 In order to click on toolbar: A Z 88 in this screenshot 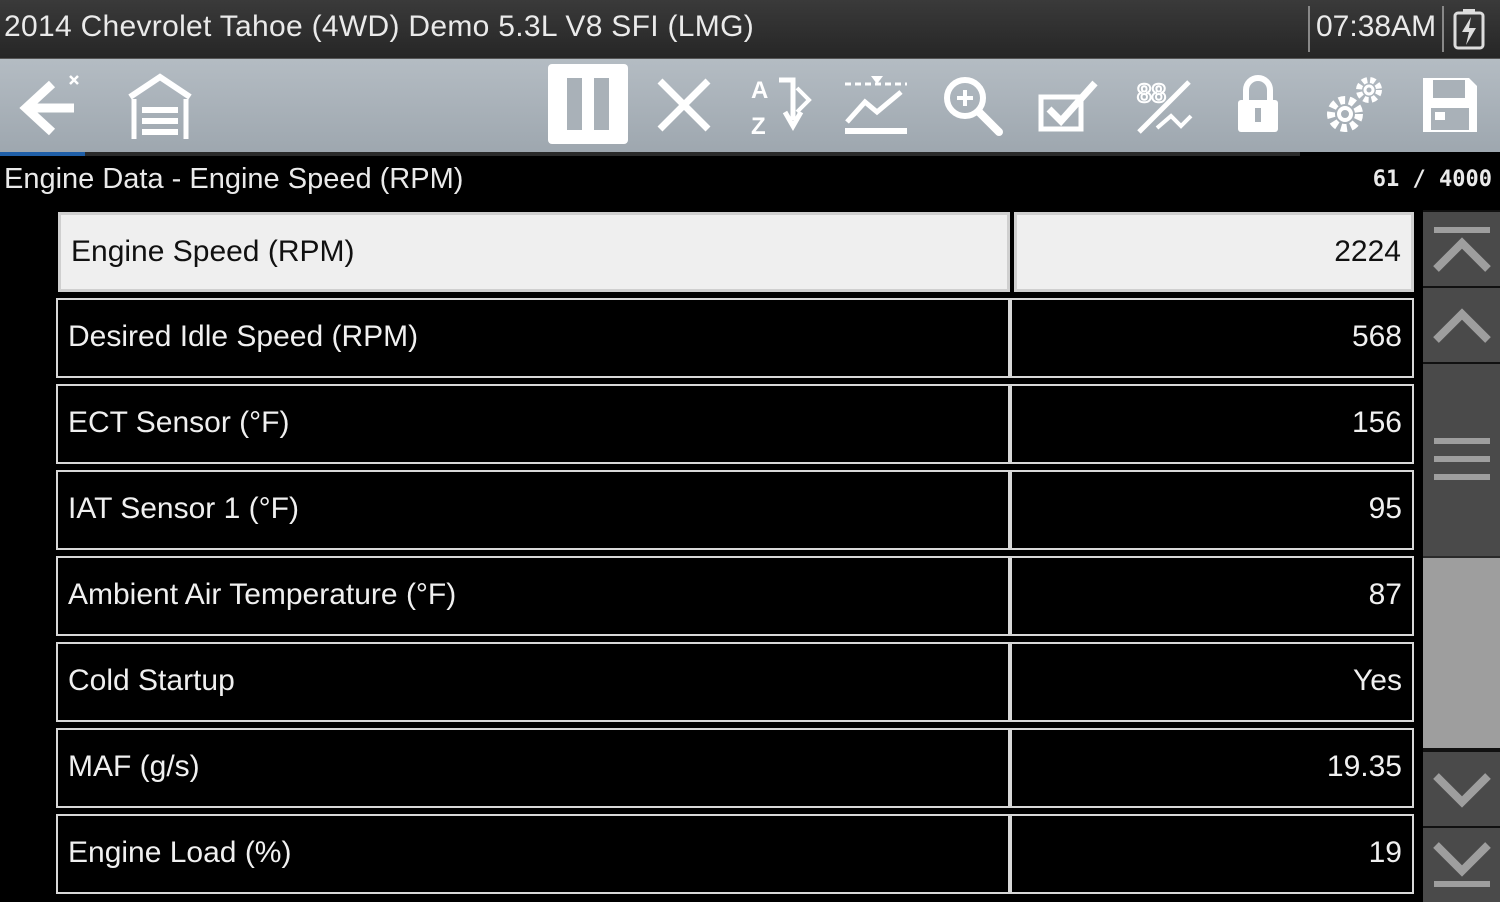, I will do `click(750, 105)`.